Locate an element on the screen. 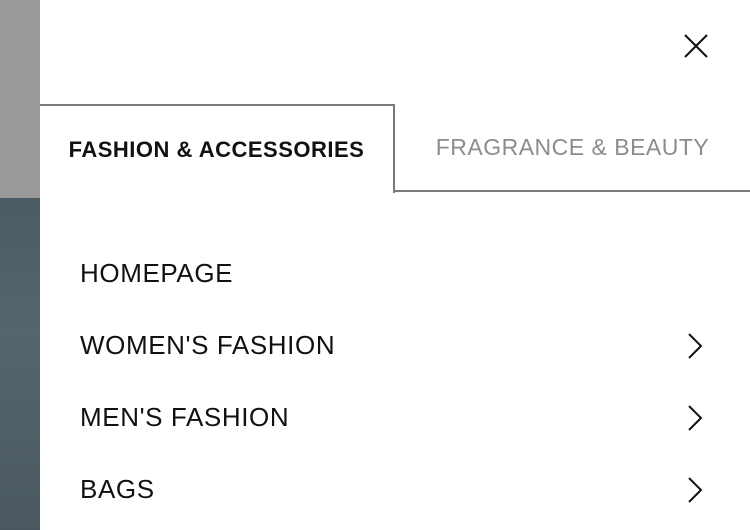  tab-fashion-accessories: FASHION & ACCESSORIES is located at coordinates (217, 148).